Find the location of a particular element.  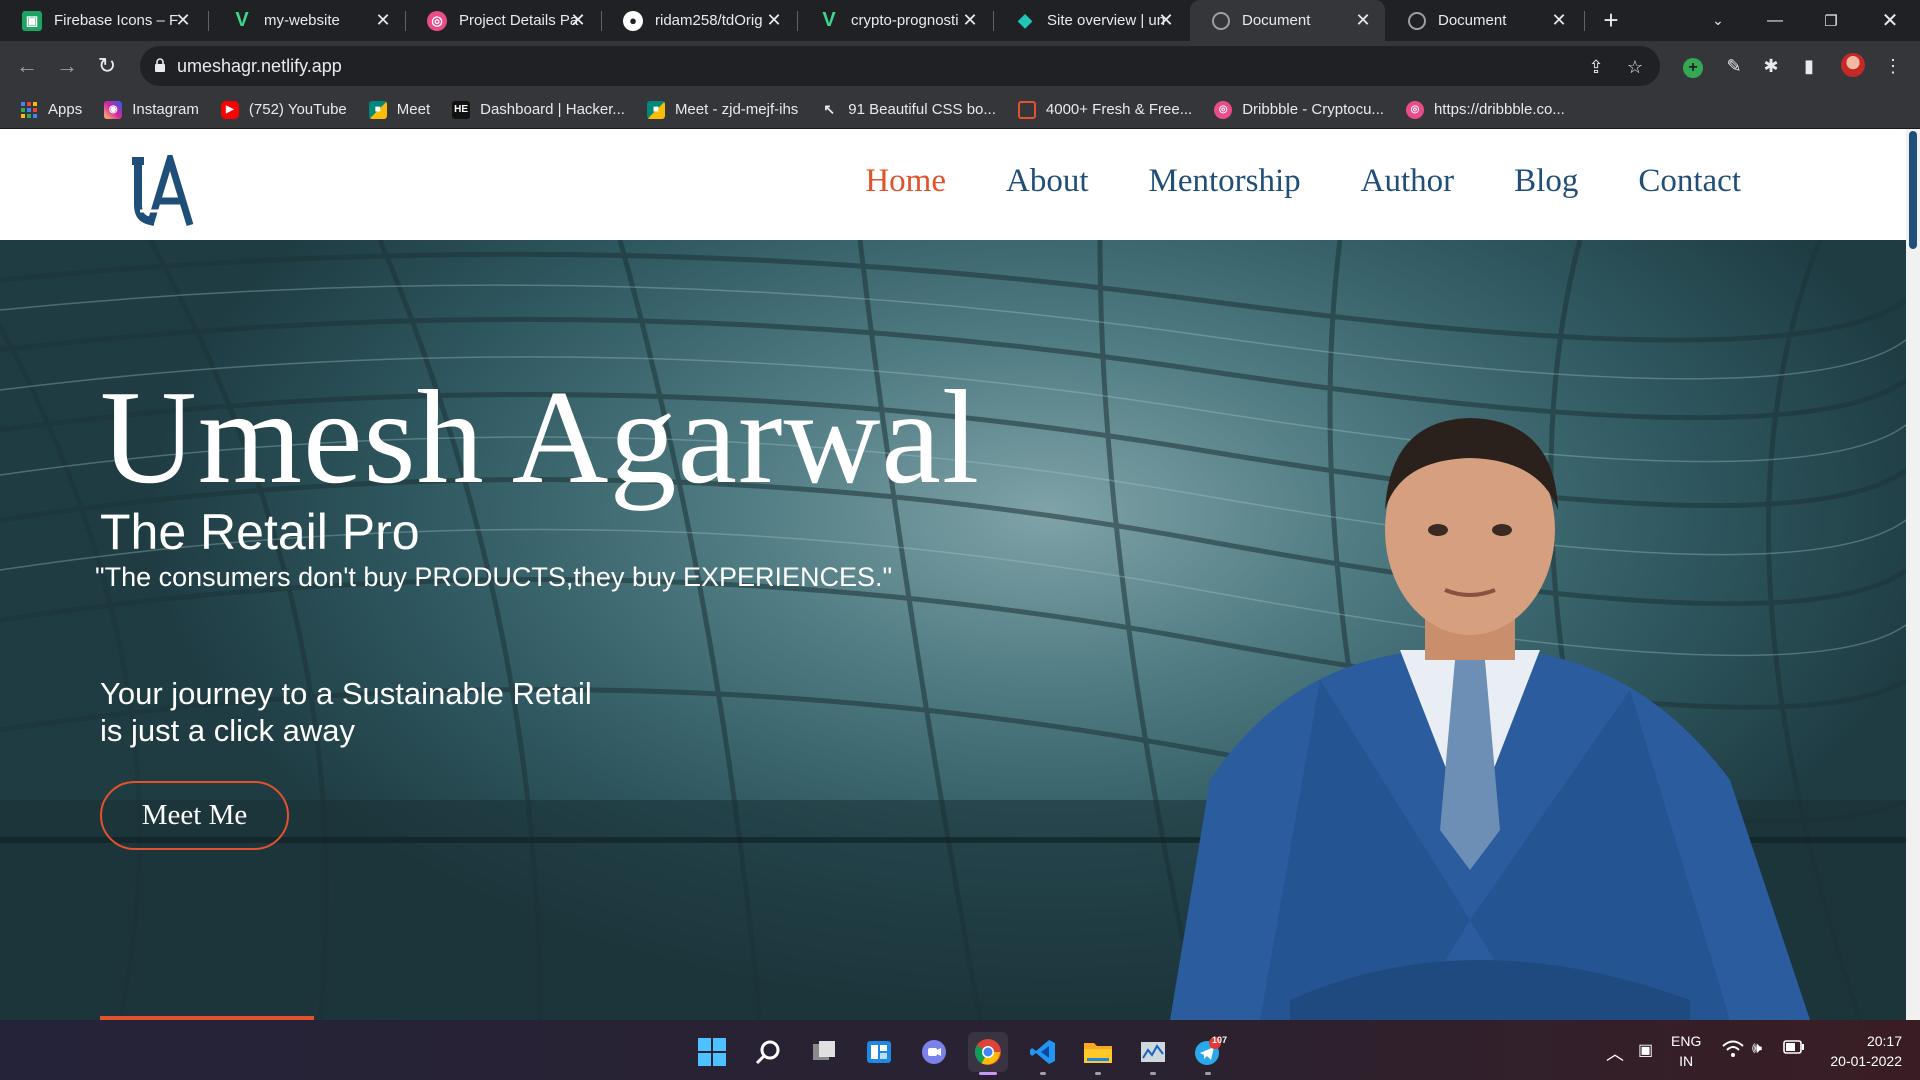

clock-time: 20:17 is located at coordinates (1884, 1041).